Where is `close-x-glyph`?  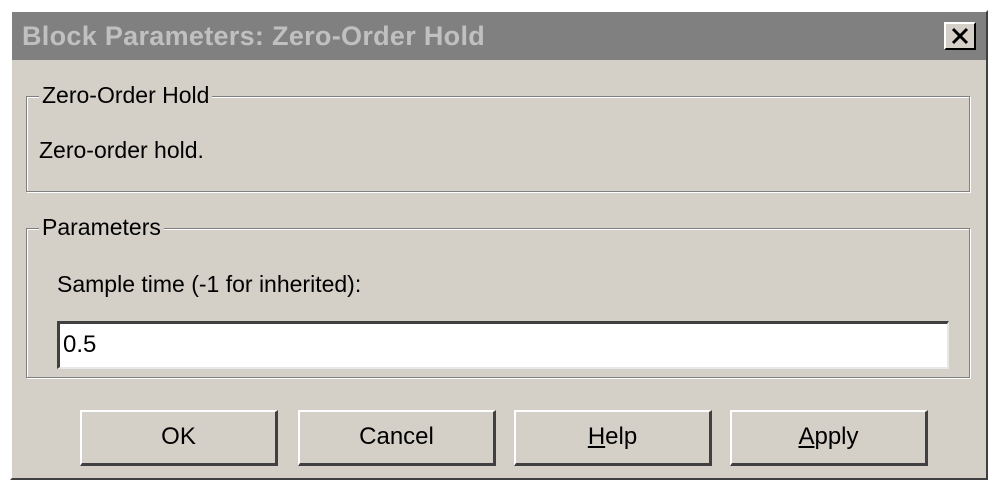 close-x-glyph is located at coordinates (960, 36).